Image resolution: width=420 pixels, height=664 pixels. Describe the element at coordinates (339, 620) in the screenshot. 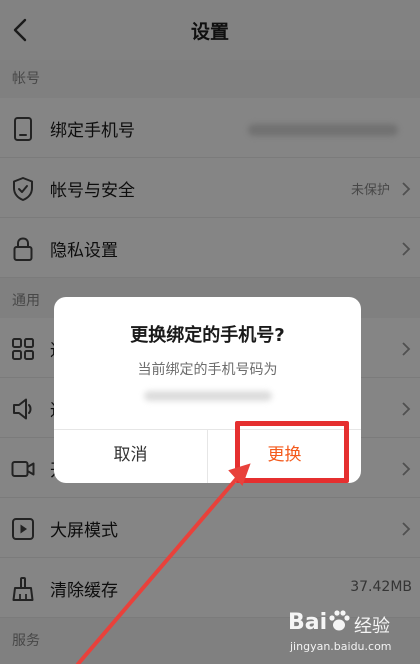

I see `paw-icon` at that location.